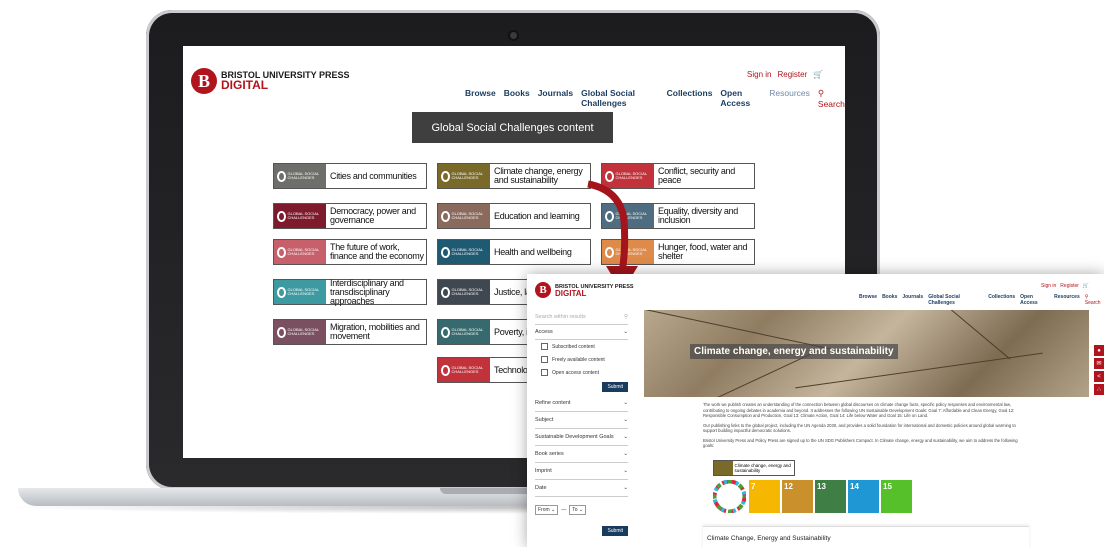 This screenshot has height=547, width=1104. Describe the element at coordinates (625, 317) in the screenshot. I see `search-icon: ⚲` at that location.